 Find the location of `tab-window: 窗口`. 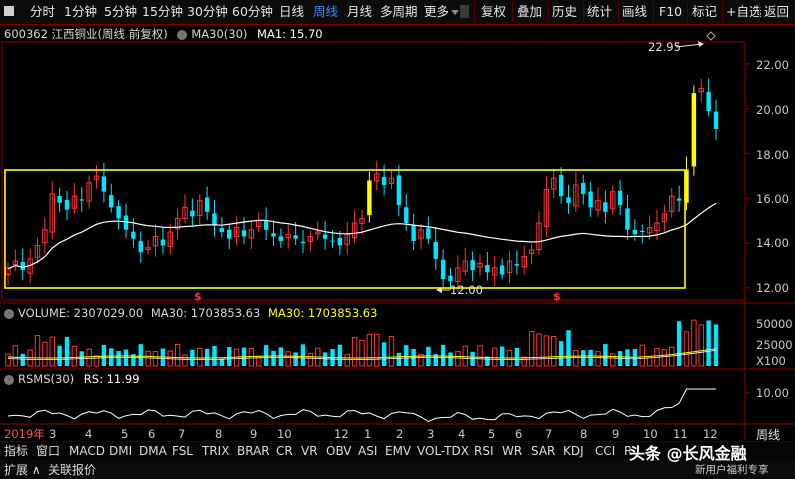

tab-window: 窗口 is located at coordinates (48, 451).